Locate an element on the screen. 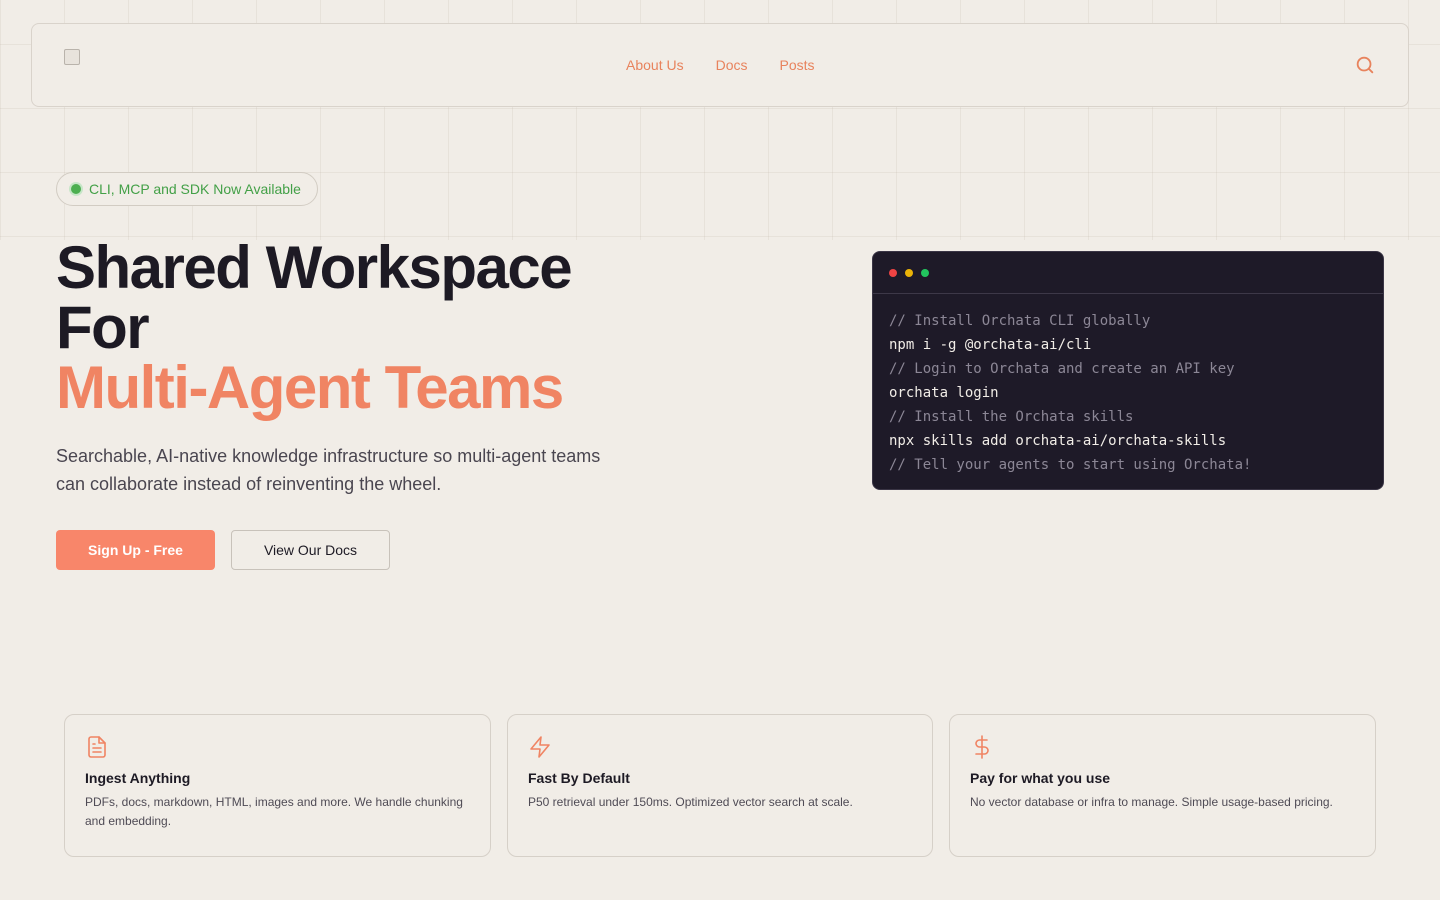  nav-links: About Us Docs Posts is located at coordinates (720, 65).